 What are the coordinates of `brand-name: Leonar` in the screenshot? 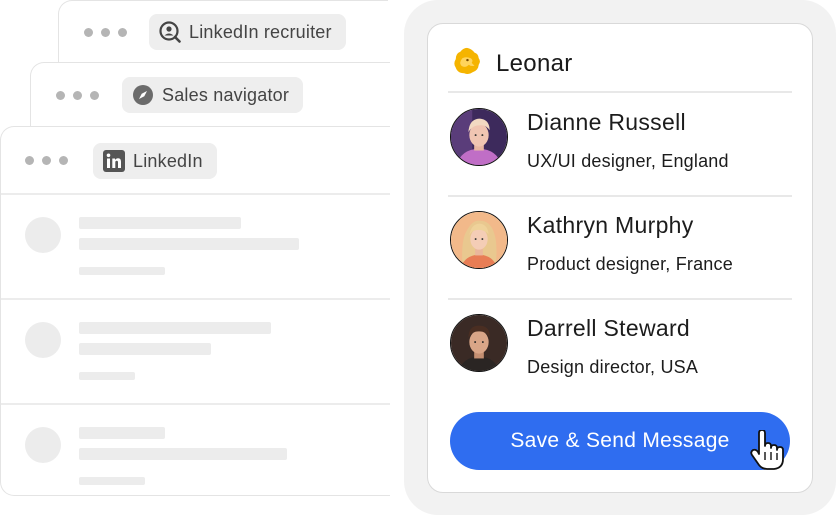 It's located at (534, 63).